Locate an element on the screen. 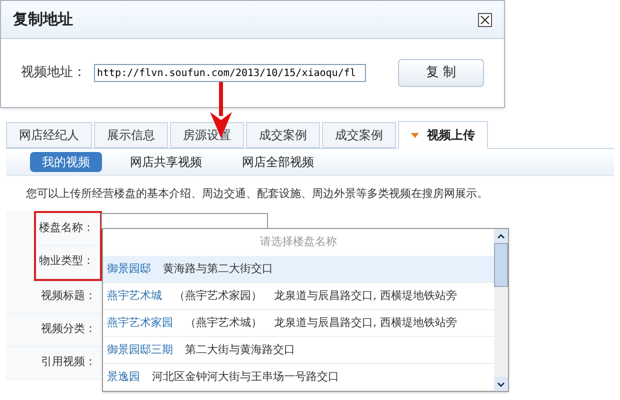 This screenshot has width=620, height=400. dropdown-option: 景逸园 河北区金钟河大街与王串场一号路交口 is located at coordinates (298, 377).